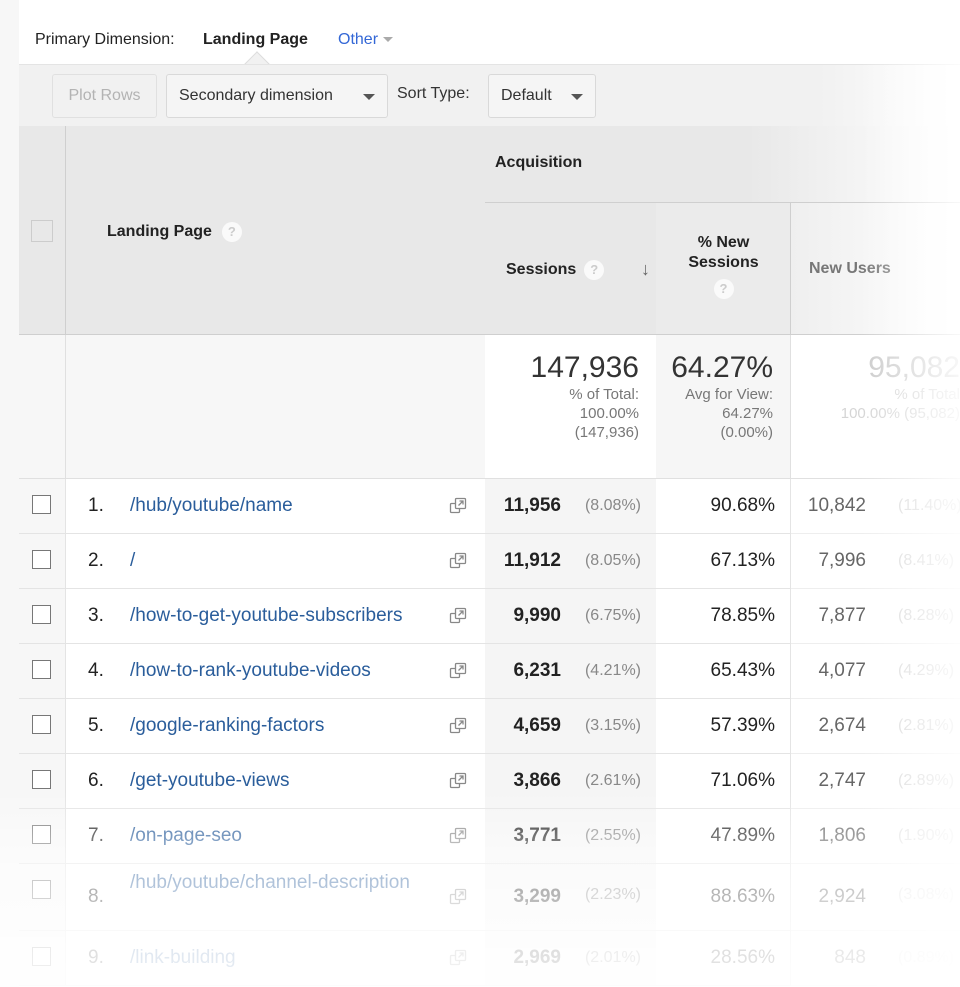  What do you see at coordinates (537, 835) in the screenshot?
I see `sessions-value: 3,771` at bounding box center [537, 835].